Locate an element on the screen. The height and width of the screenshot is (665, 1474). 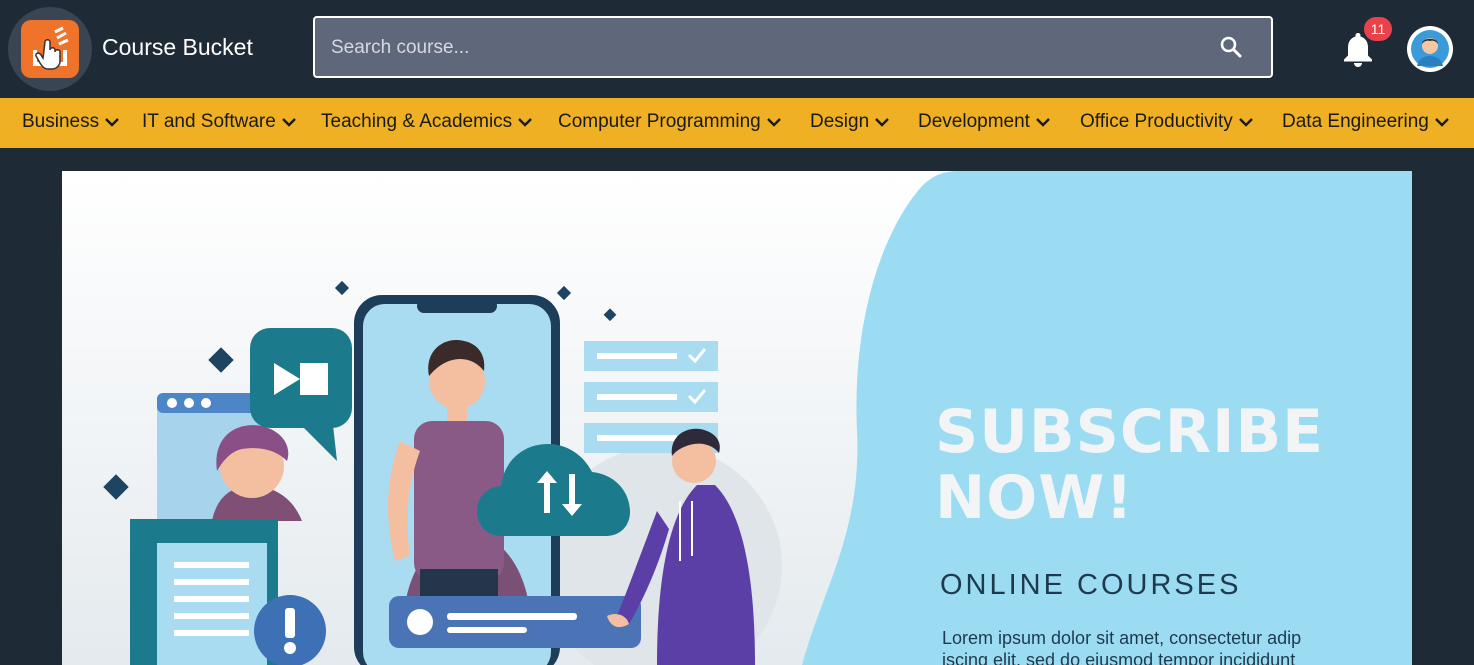
logo-container is located at coordinates (50, 49).